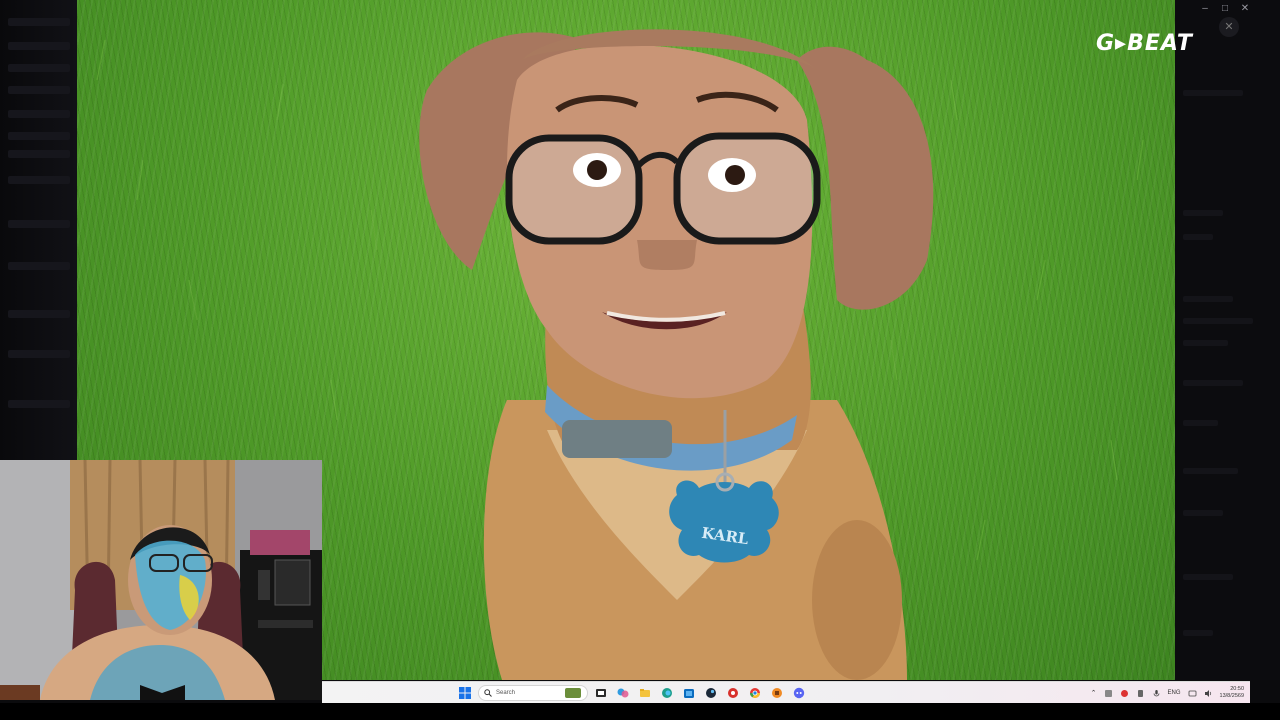 Image resolution: width=1280 pixels, height=720 pixels. What do you see at coordinates (573, 693) in the screenshot?
I see `search-highlight-icon` at bounding box center [573, 693].